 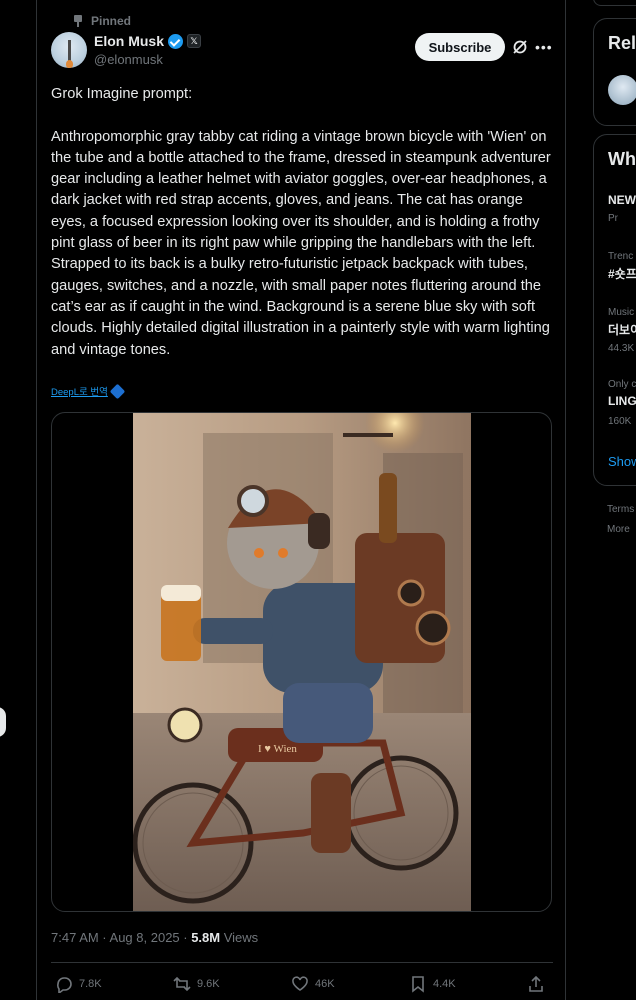 I want to click on more-options-icon: •••, so click(x=543, y=47).